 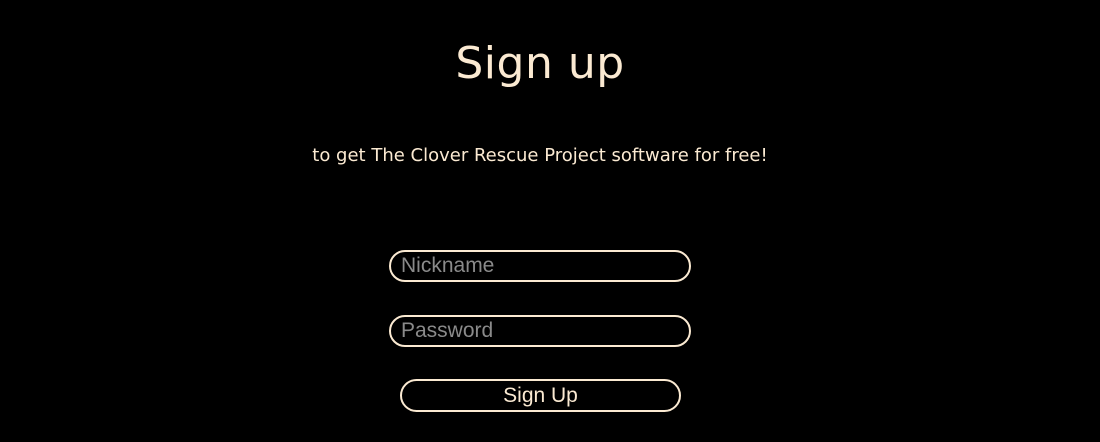 What do you see at coordinates (540, 266) in the screenshot?
I see `nickname-input` at bounding box center [540, 266].